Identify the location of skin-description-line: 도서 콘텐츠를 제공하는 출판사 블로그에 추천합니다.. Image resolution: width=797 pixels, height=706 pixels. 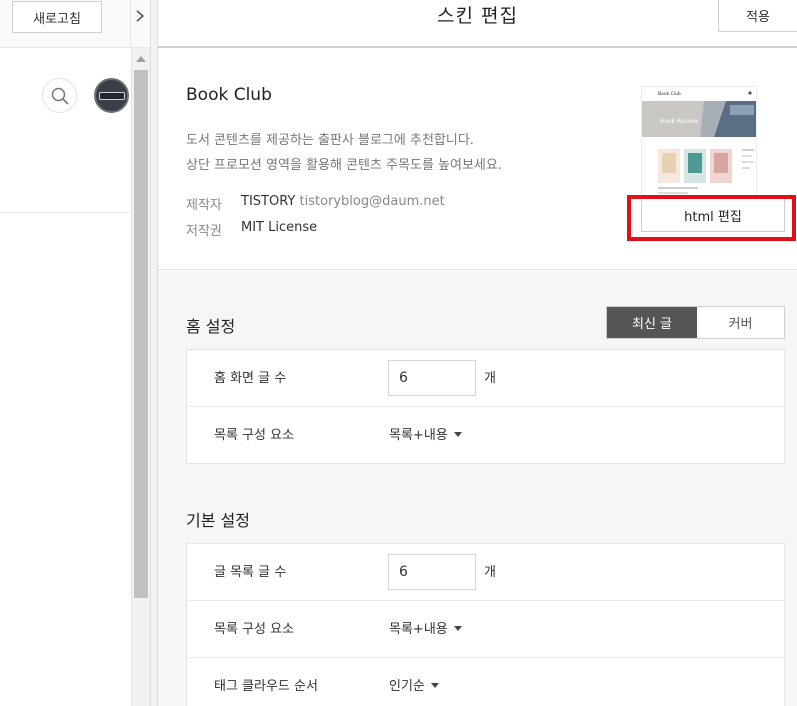
(330, 140).